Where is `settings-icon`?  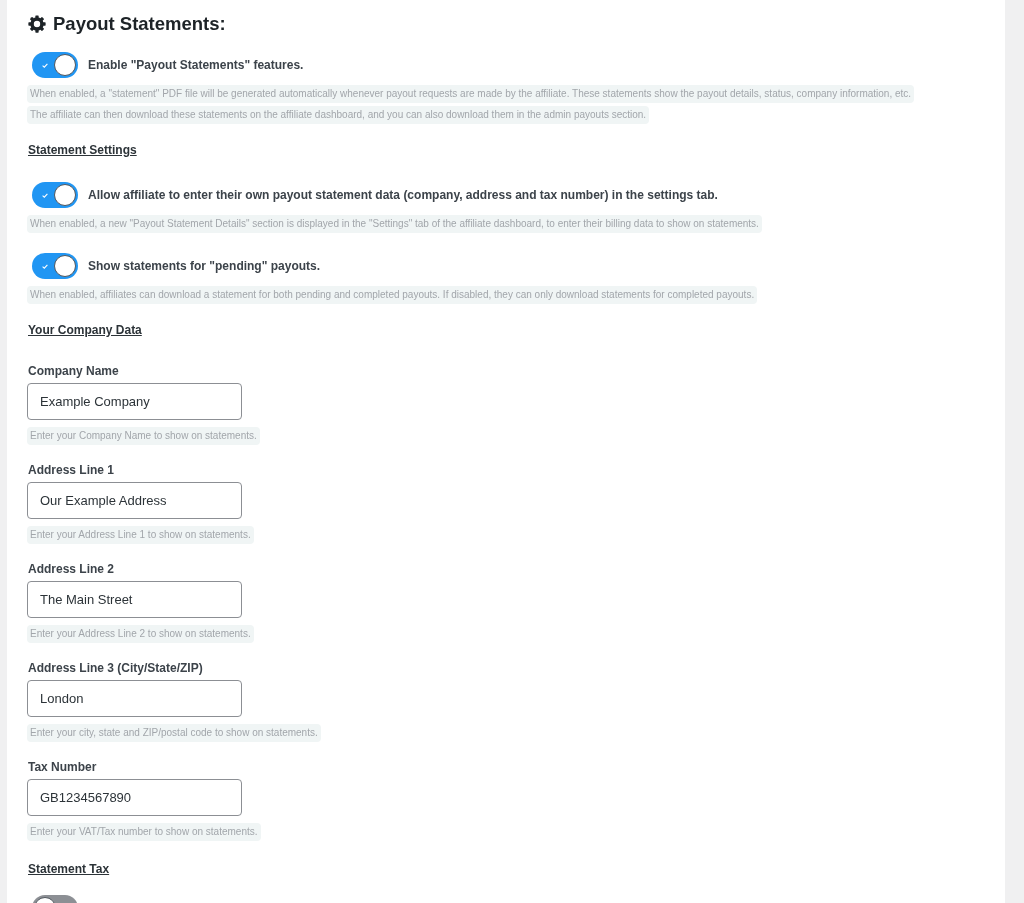 settings-icon is located at coordinates (37, 24).